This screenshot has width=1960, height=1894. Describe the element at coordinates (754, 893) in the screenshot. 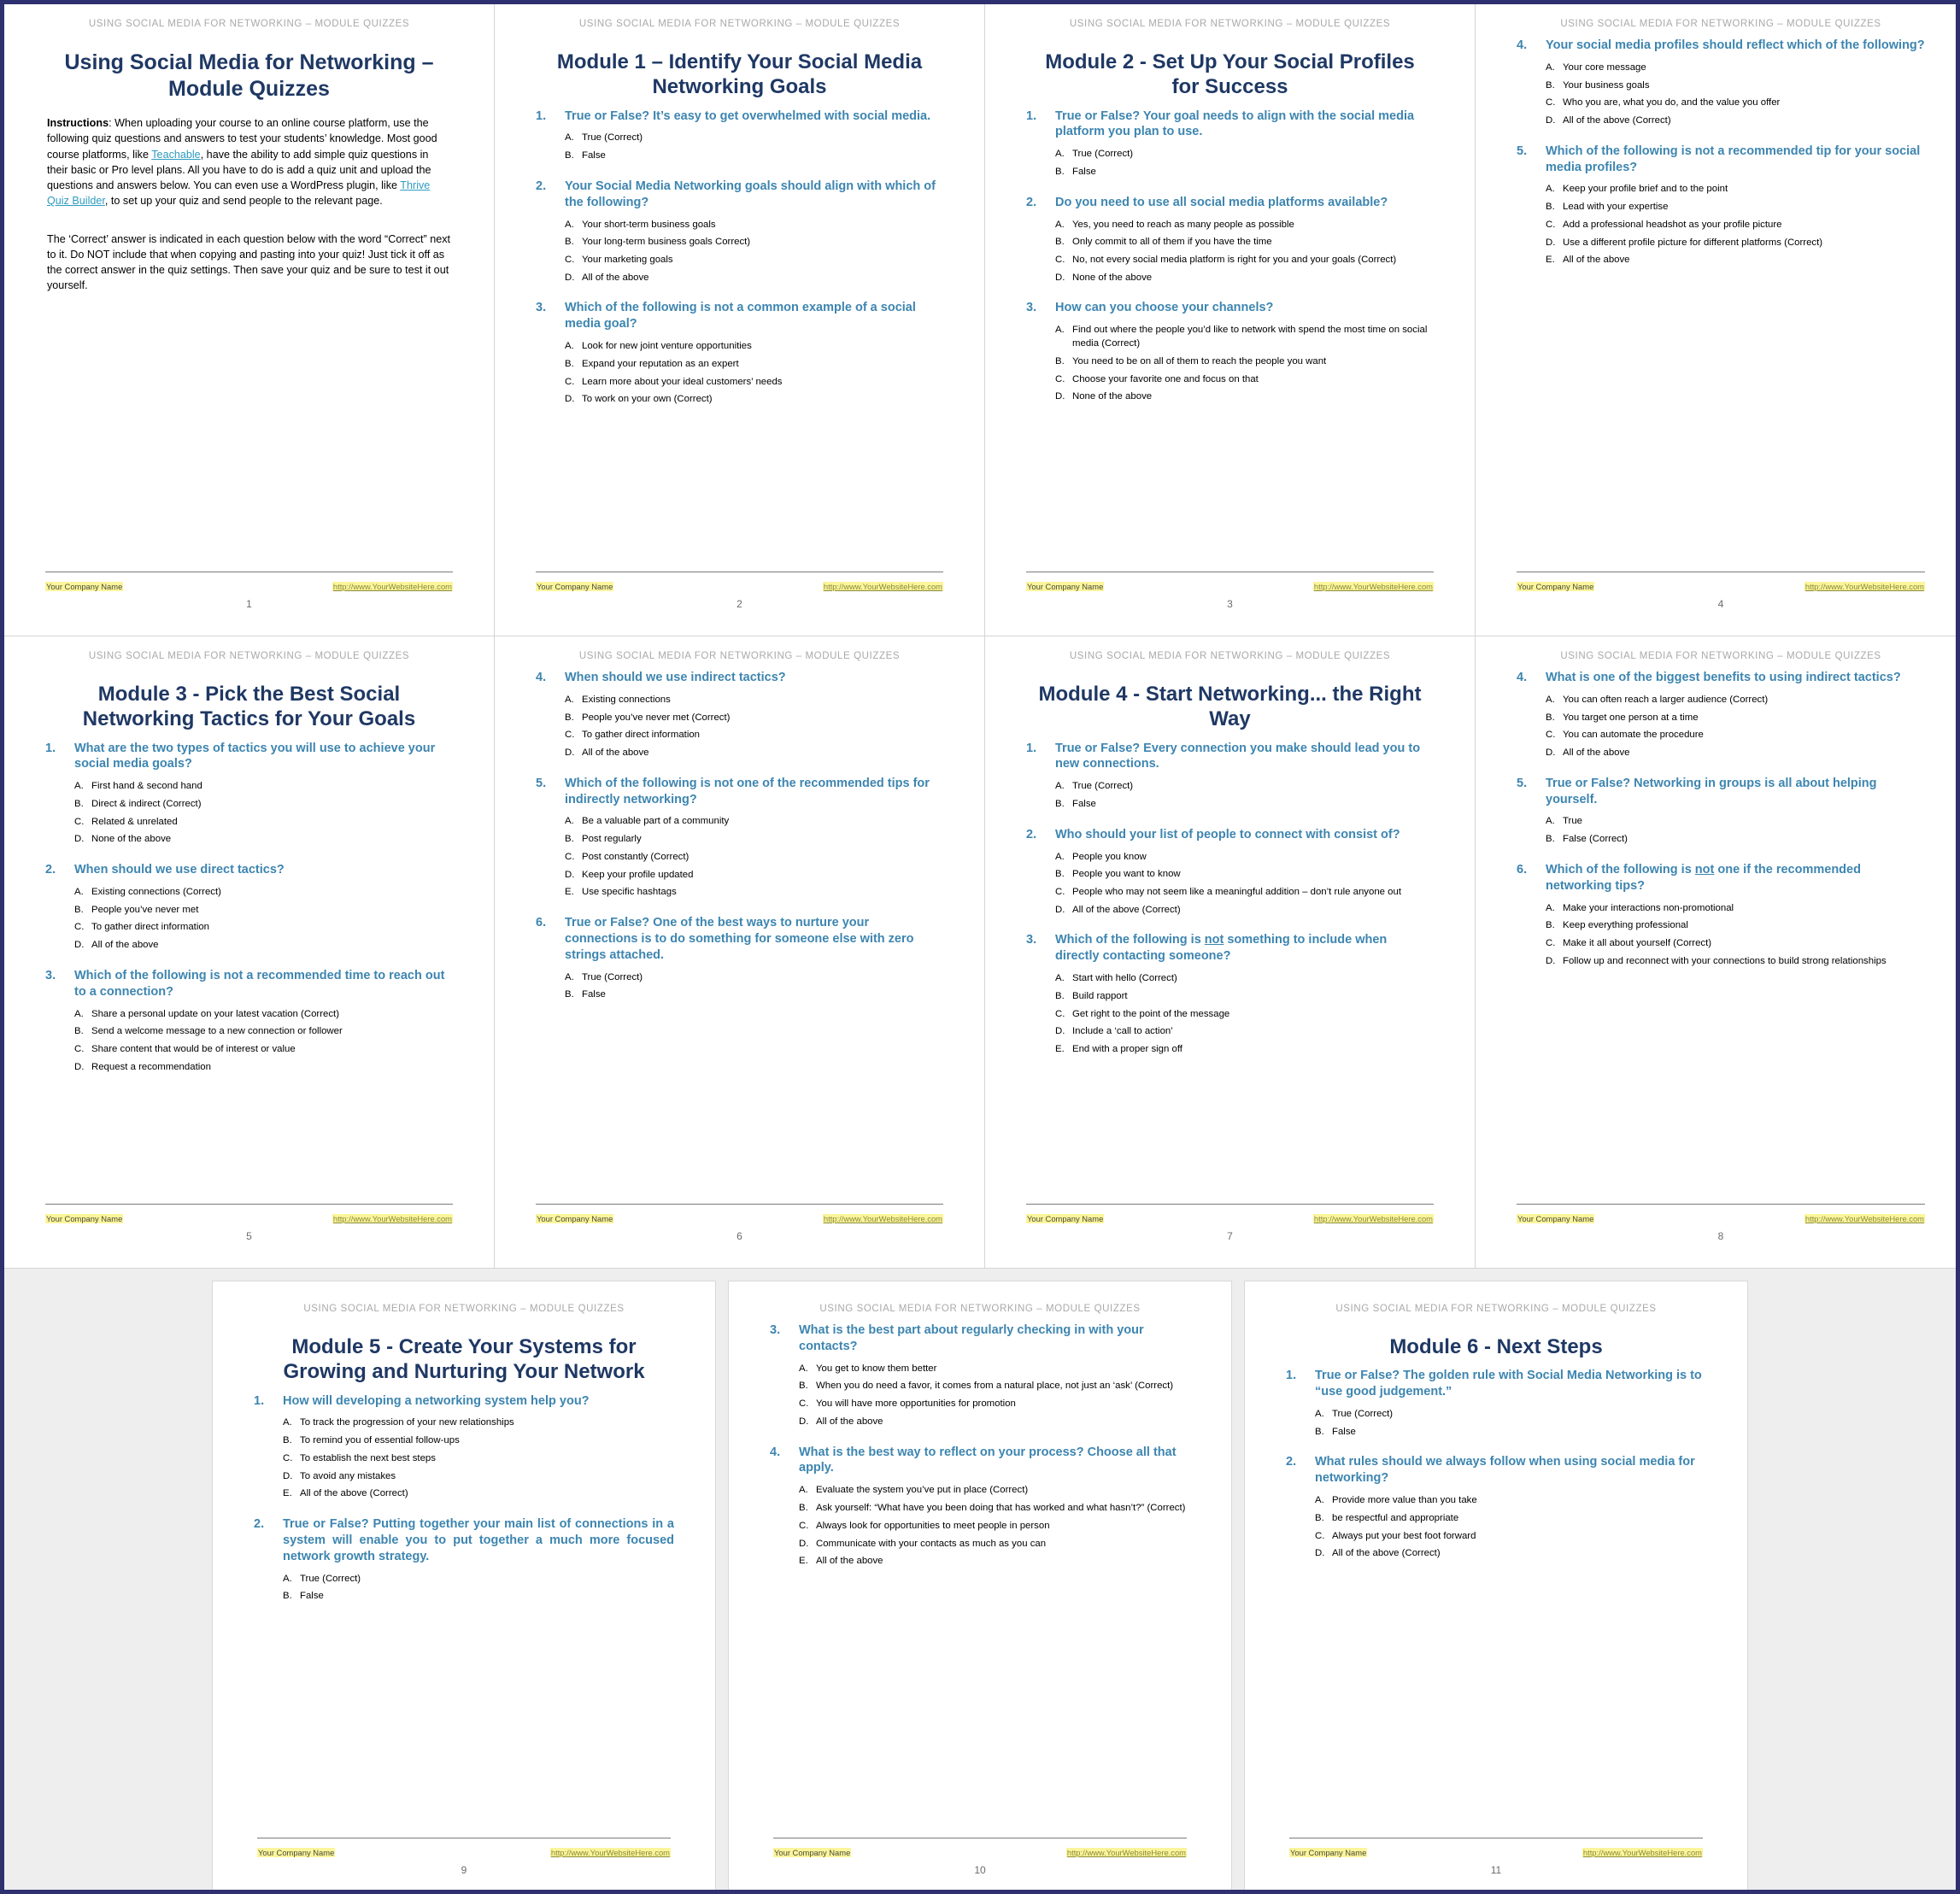

I see `answer-option: E. Use specific hashtags` at that location.